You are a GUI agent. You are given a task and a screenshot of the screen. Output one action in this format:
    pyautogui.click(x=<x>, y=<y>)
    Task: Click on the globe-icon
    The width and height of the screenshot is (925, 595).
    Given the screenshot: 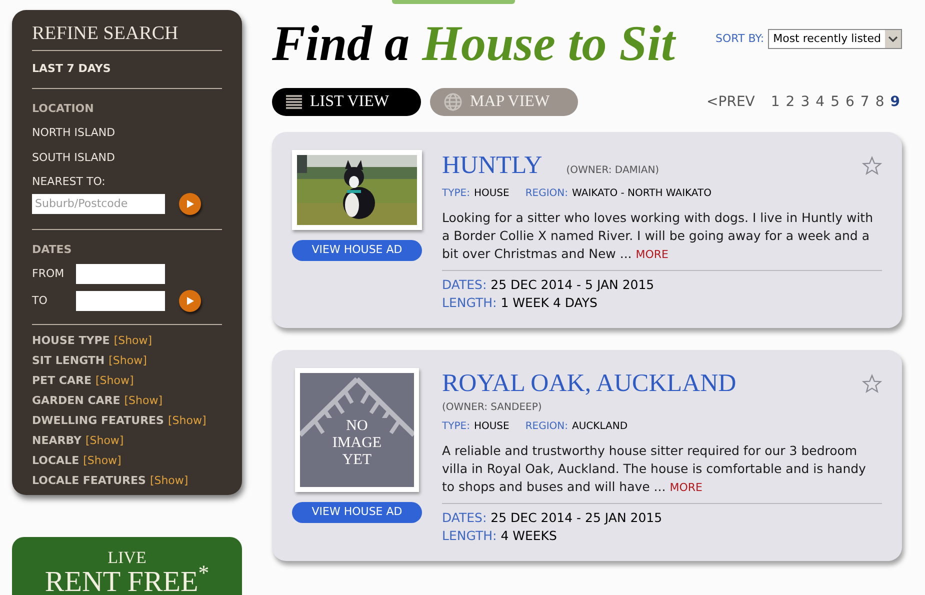 What is the action you would take?
    pyautogui.click(x=453, y=102)
    